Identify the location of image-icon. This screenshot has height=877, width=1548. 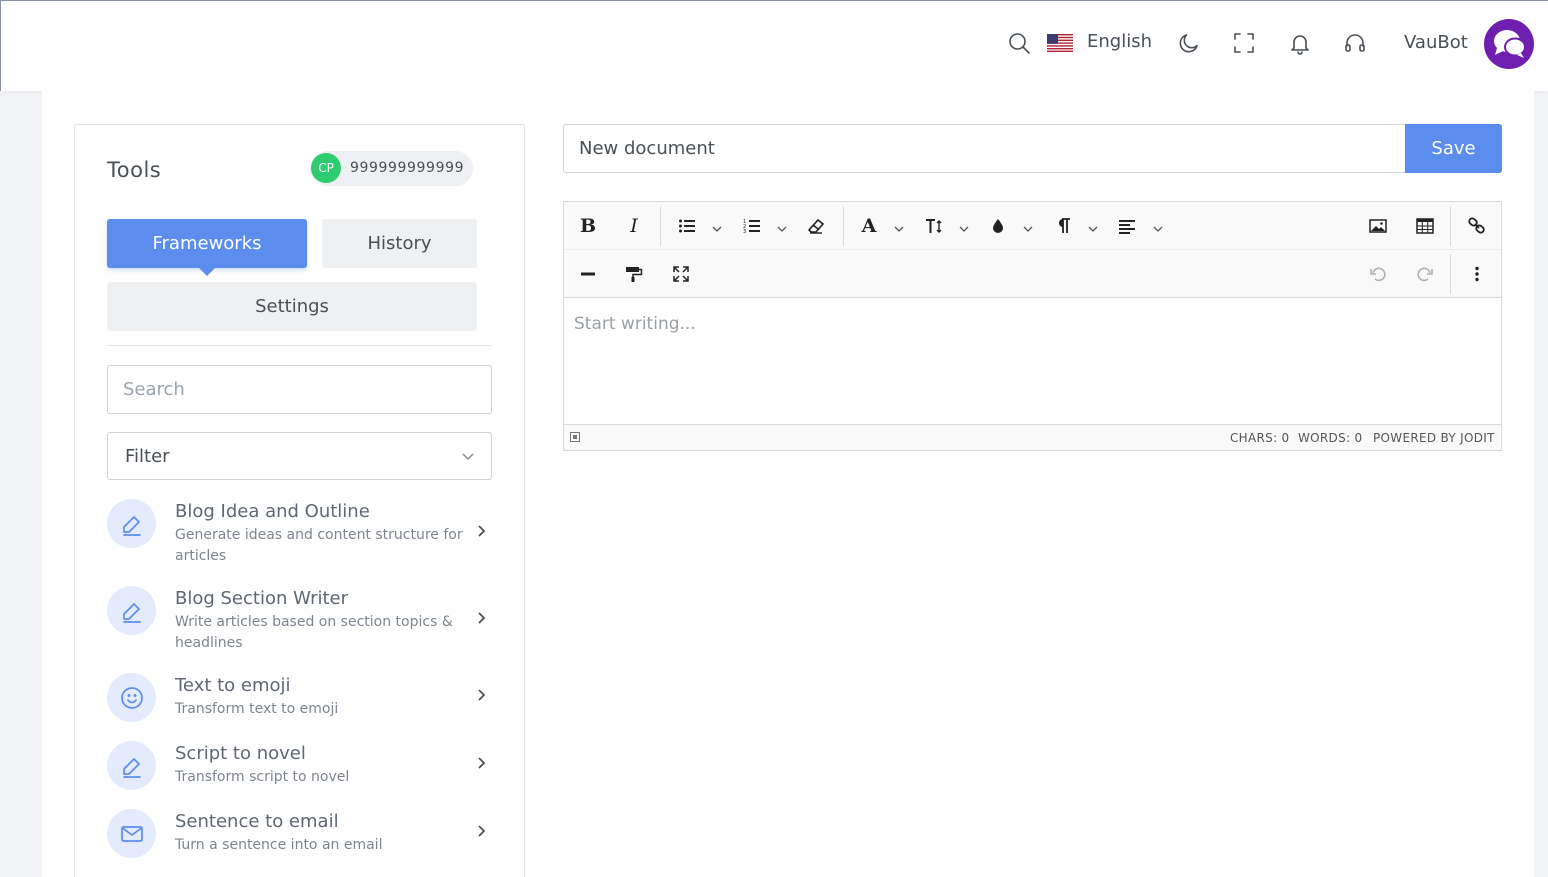
(1378, 226).